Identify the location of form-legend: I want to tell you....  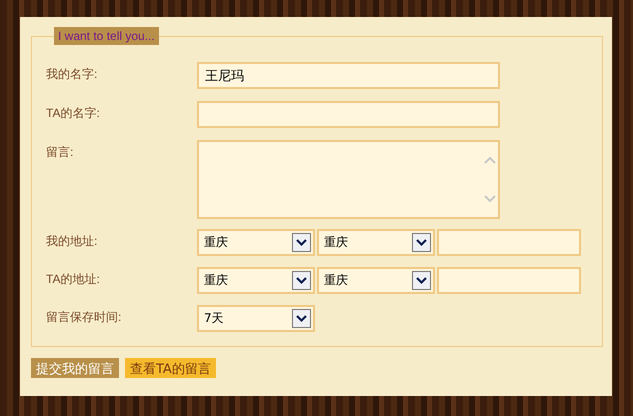
(106, 36).